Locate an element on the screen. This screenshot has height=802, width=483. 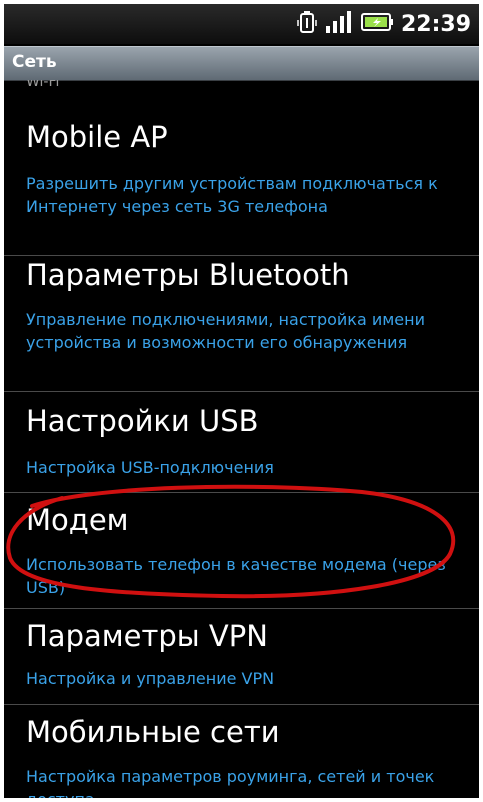
status-bar: 22:39 is located at coordinates (241, 24).